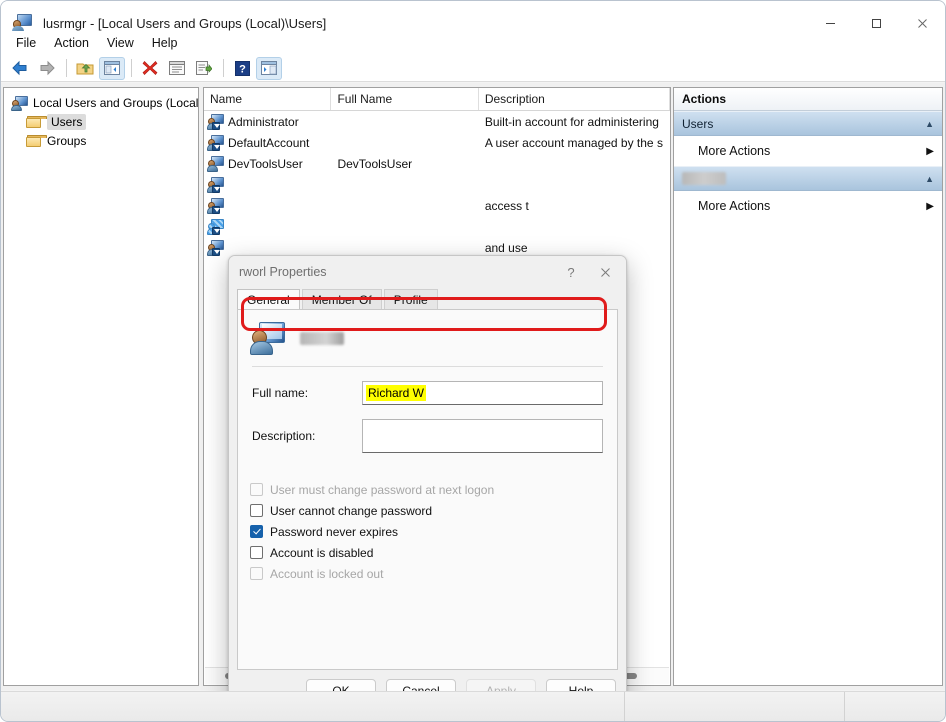 This screenshot has height=722, width=946. Describe the element at coordinates (574, 99) in the screenshot. I see `column-header-description: Description` at that location.